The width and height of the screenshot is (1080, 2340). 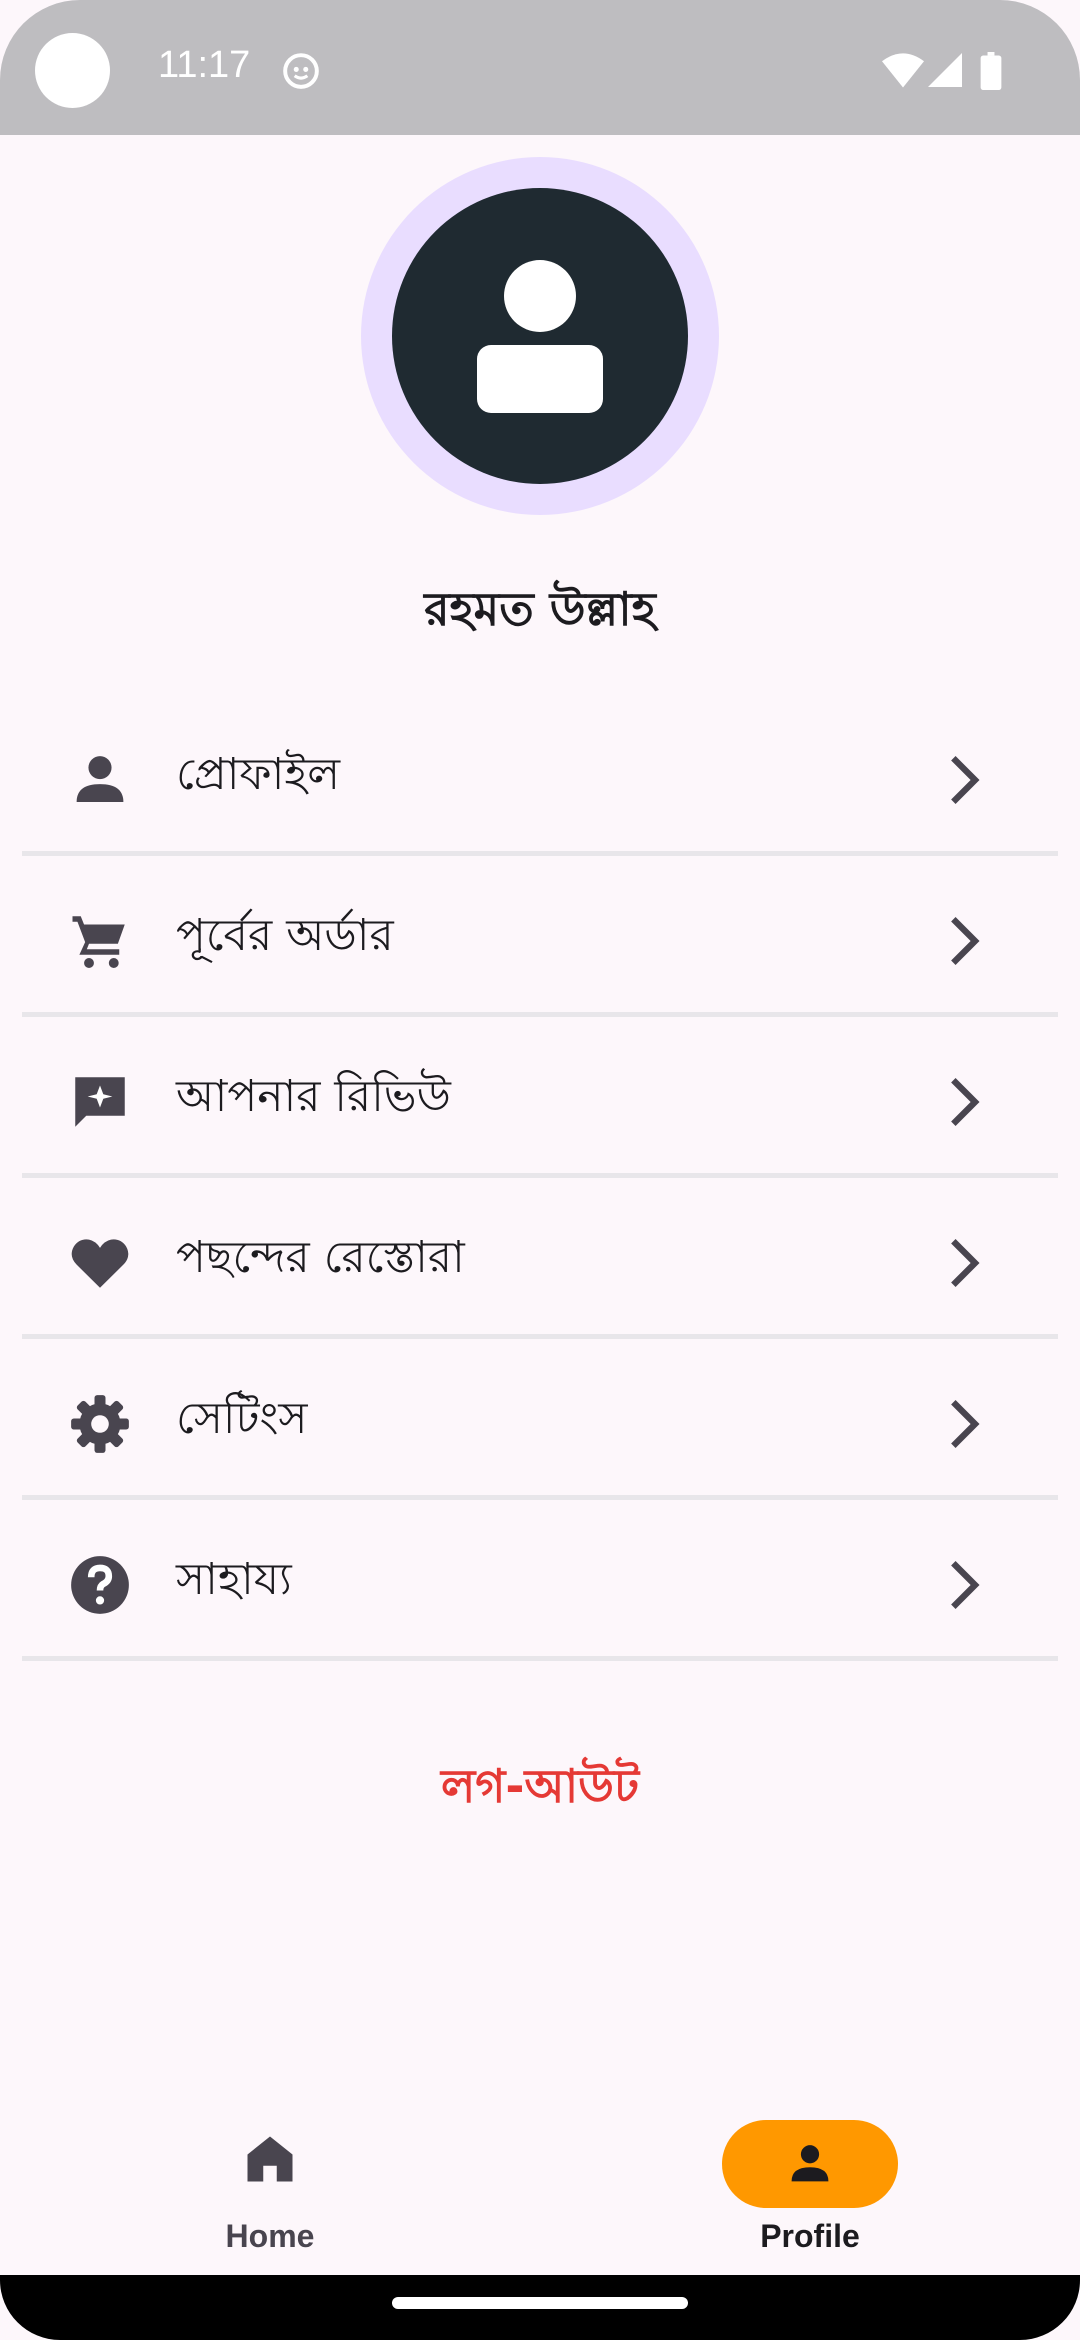 I want to click on help-icon, so click(x=100, y=1585).